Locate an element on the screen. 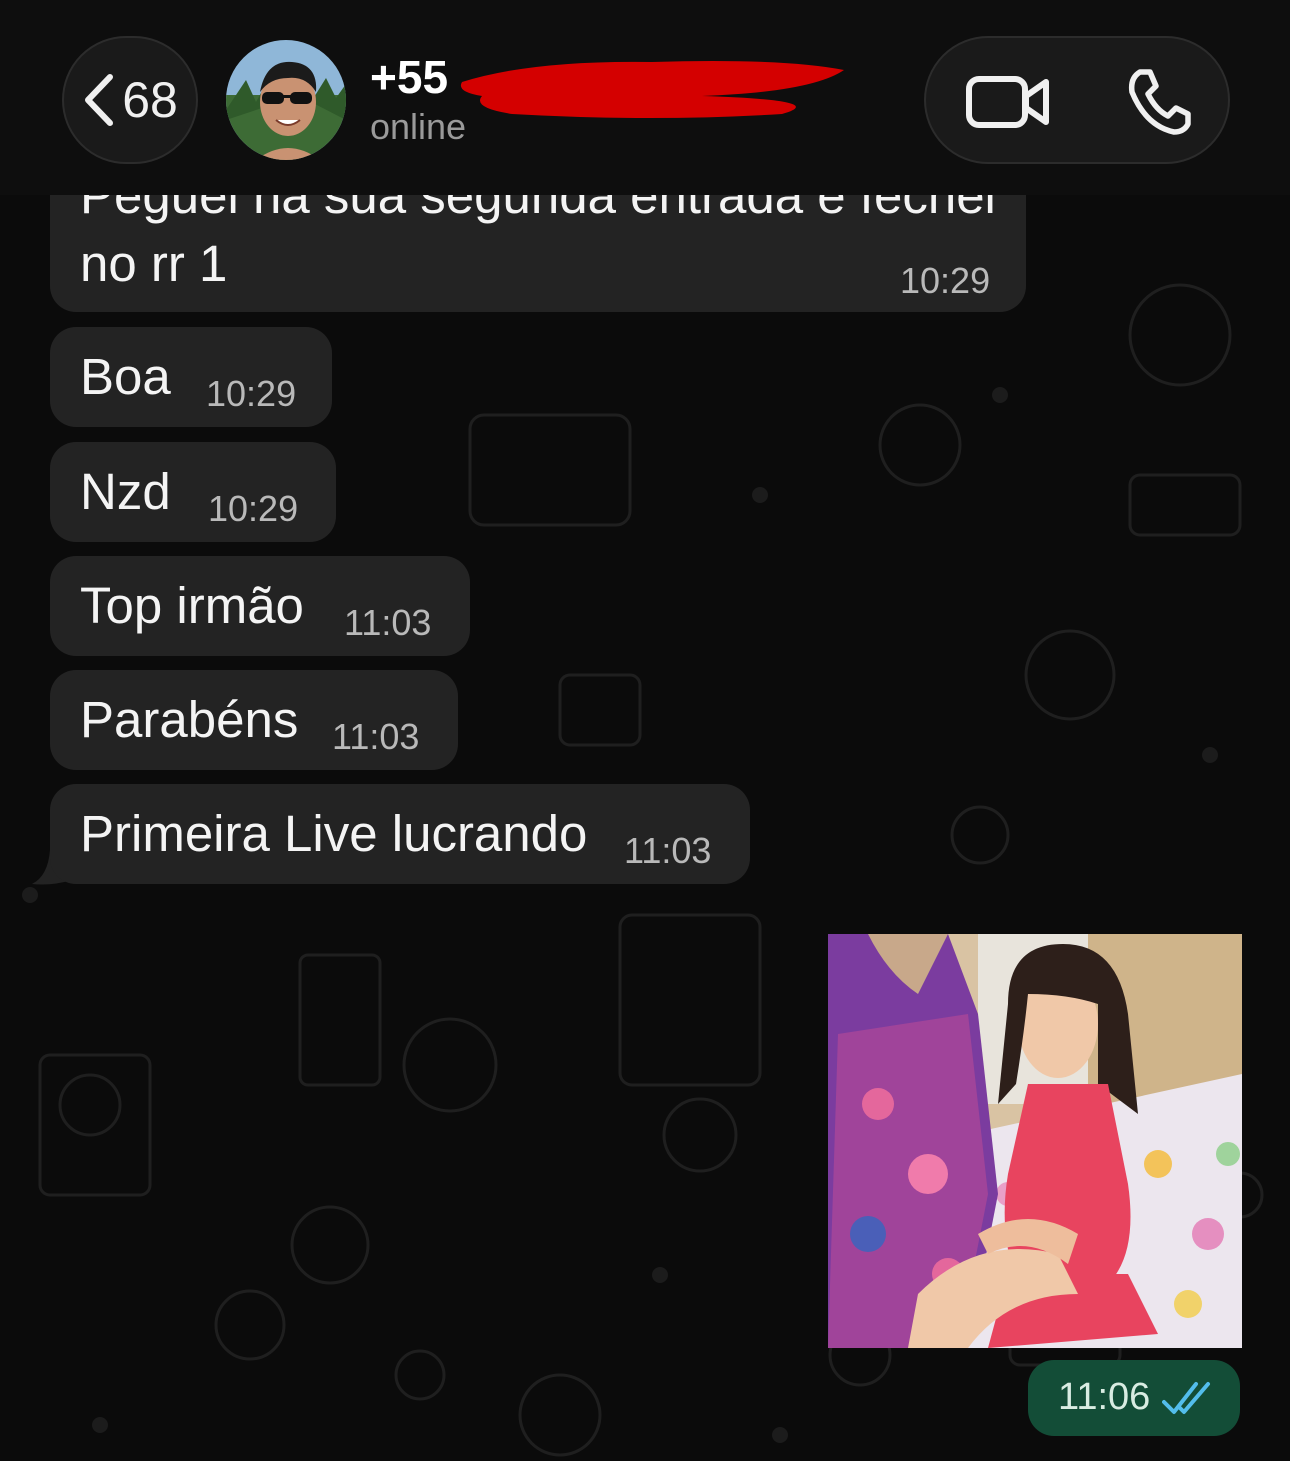  outgoing-status-bubble: 11:06 is located at coordinates (1134, 1398).